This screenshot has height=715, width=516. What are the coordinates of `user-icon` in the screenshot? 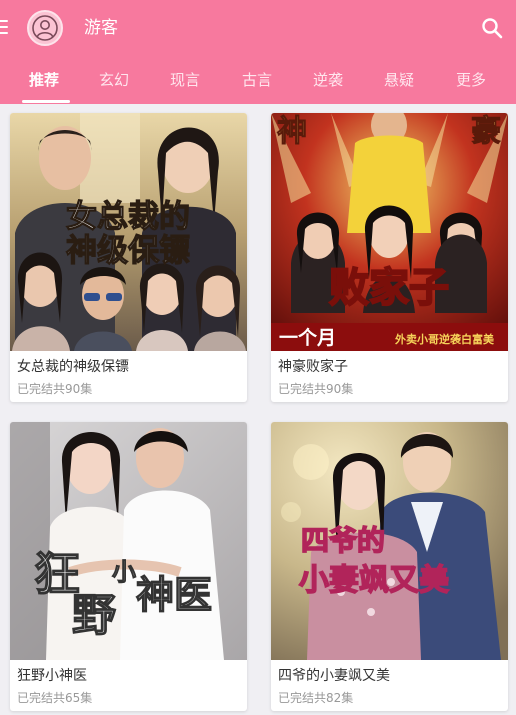 It's located at (45, 28).